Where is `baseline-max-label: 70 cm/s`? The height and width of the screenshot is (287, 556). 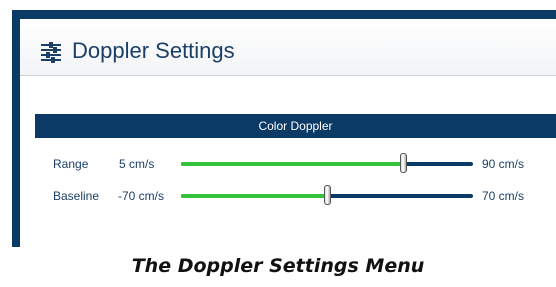 baseline-max-label: 70 cm/s is located at coordinates (503, 196).